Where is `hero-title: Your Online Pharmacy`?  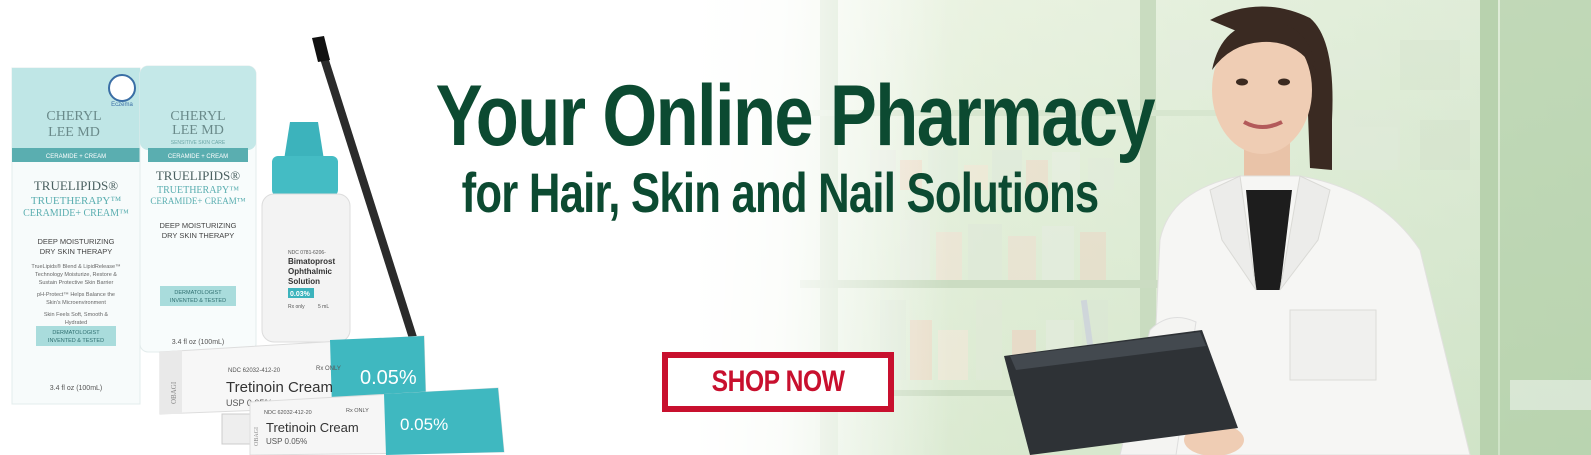
hero-title: Your Online Pharmacy is located at coordinates (795, 116).